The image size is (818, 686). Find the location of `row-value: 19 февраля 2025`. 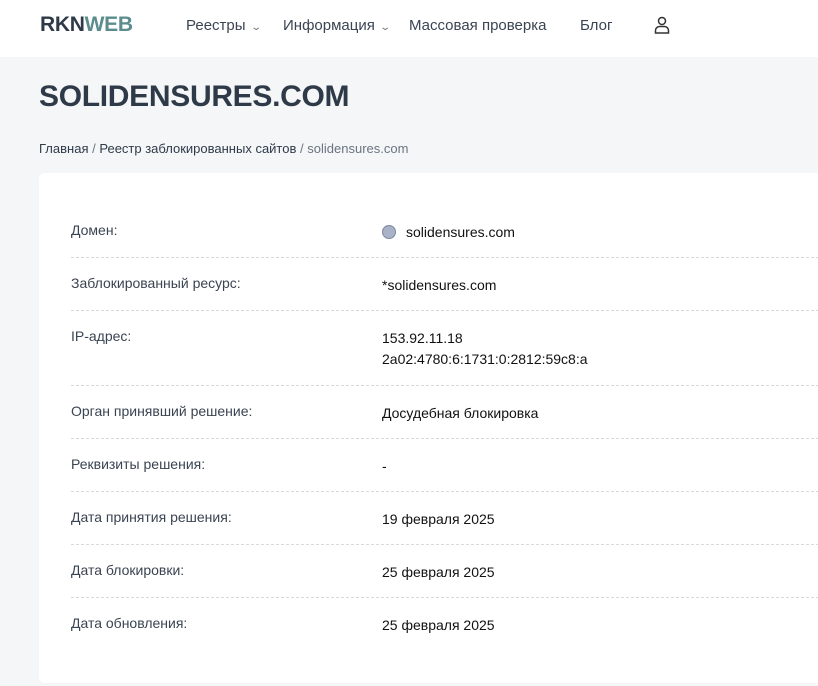

row-value: 19 февраля 2025 is located at coordinates (438, 519).